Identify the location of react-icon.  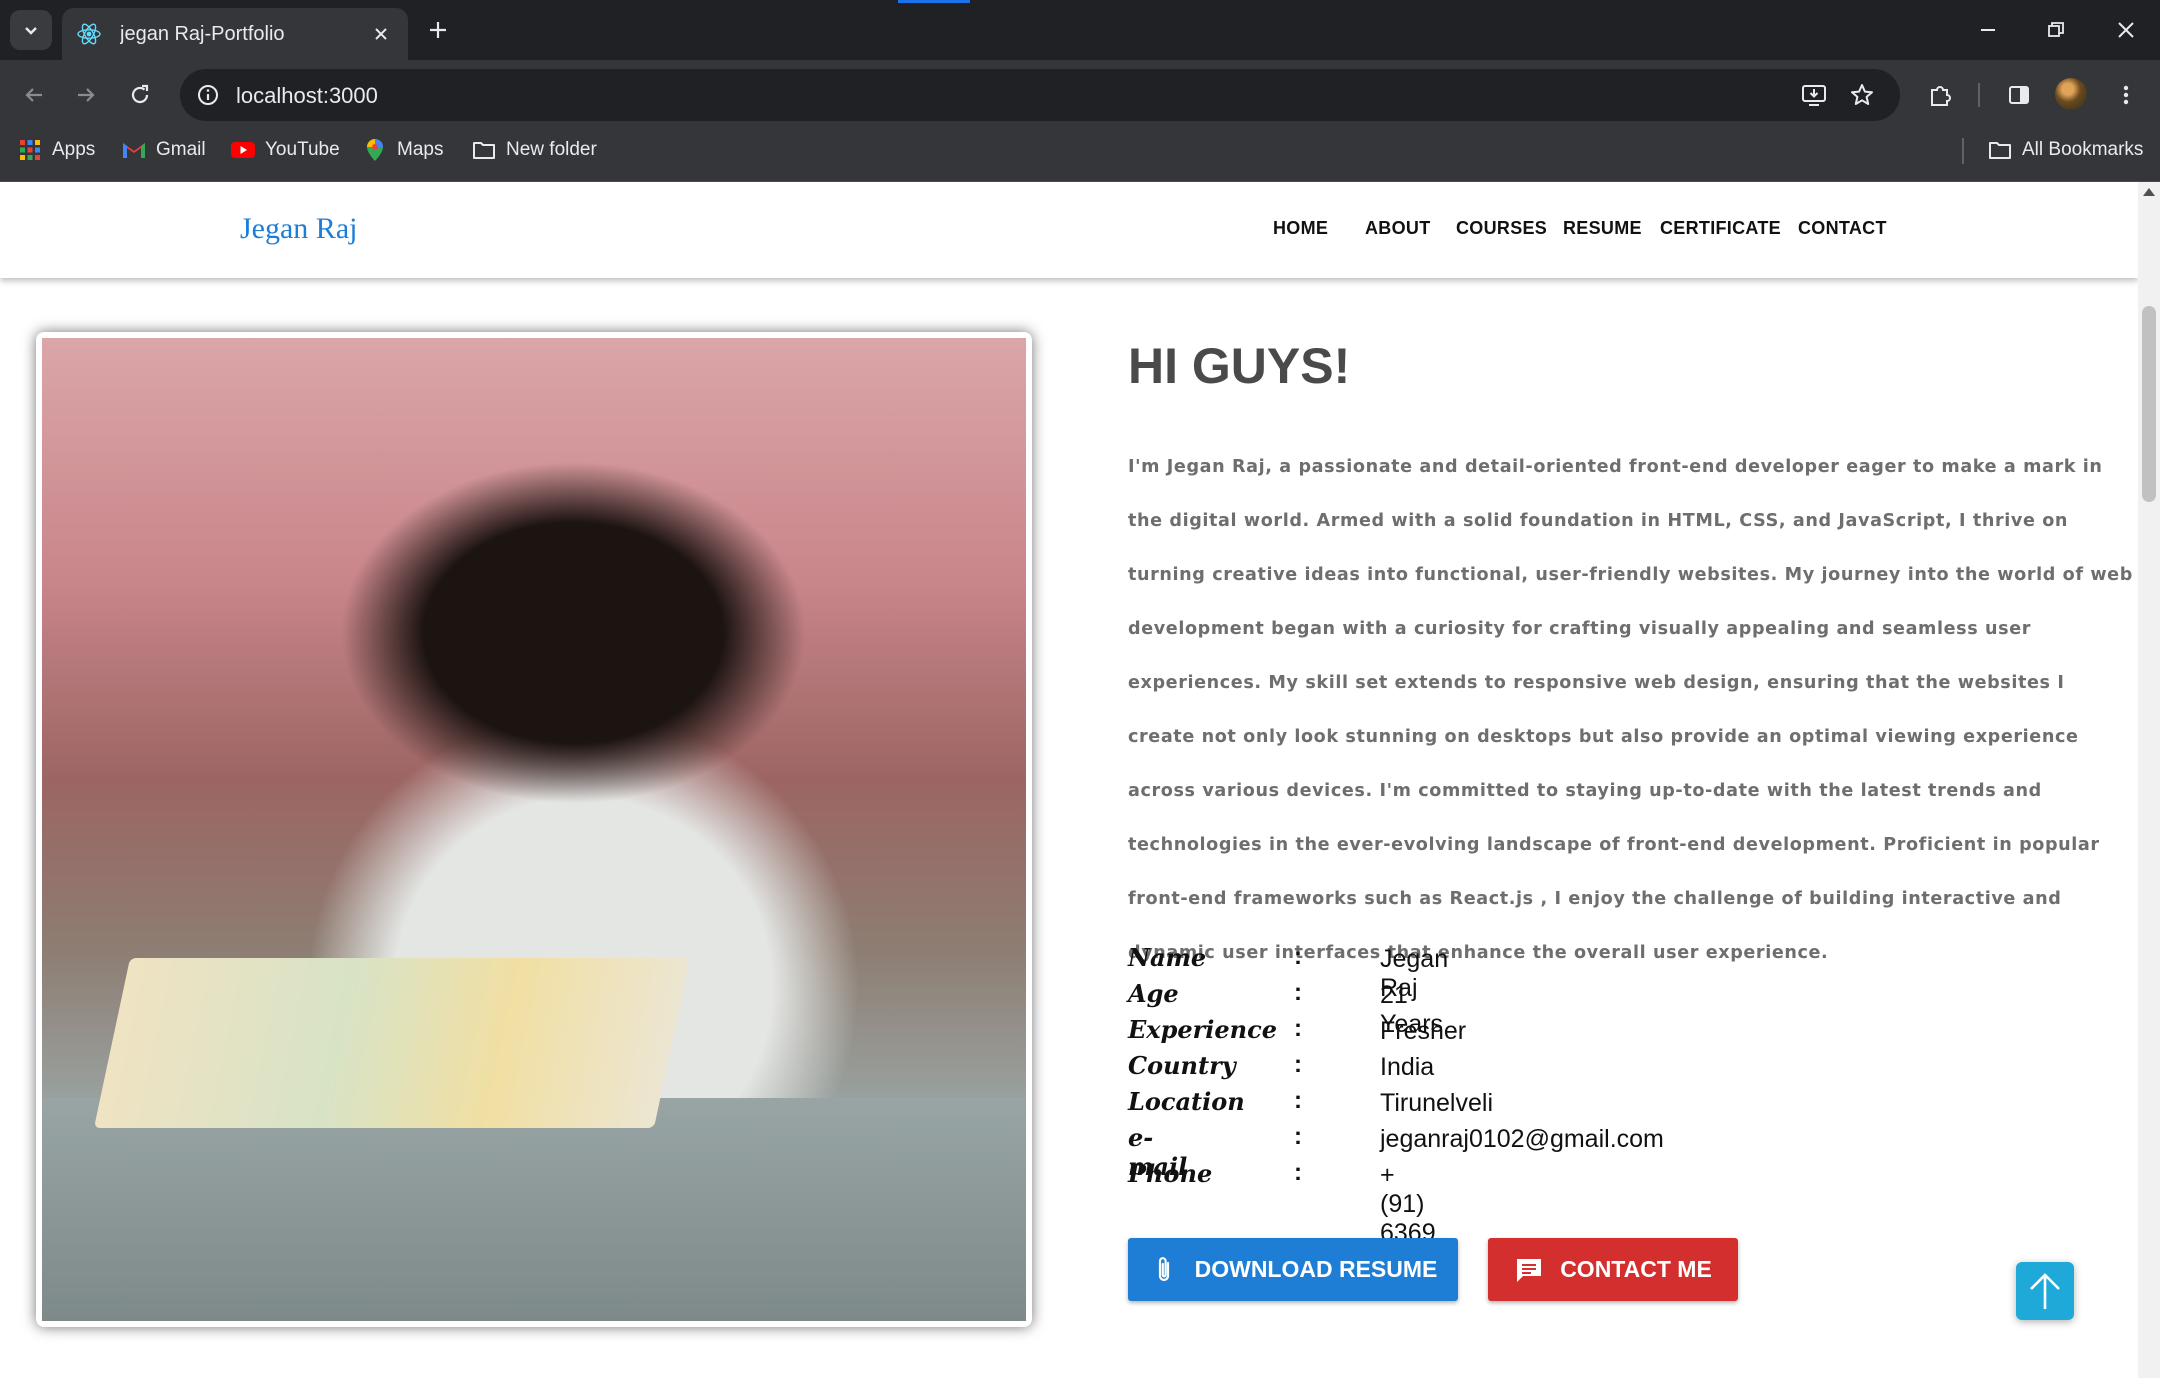
(89, 34).